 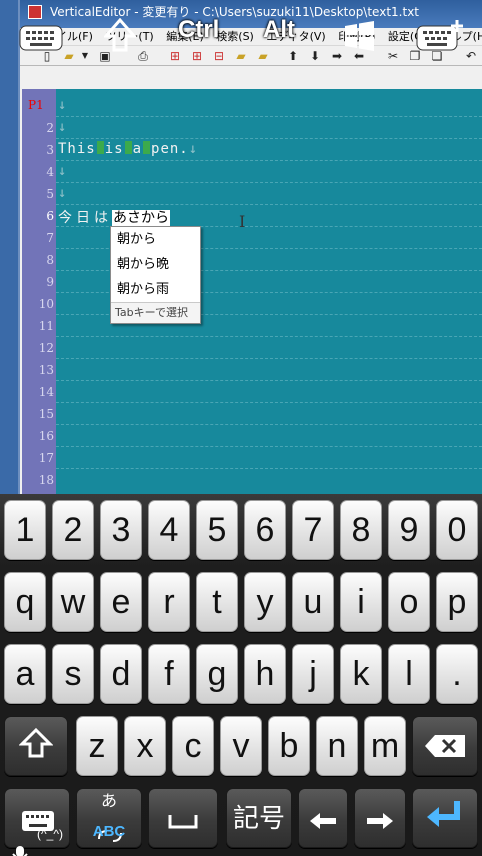 What do you see at coordinates (217, 602) in the screenshot?
I see `key-t: t` at bounding box center [217, 602].